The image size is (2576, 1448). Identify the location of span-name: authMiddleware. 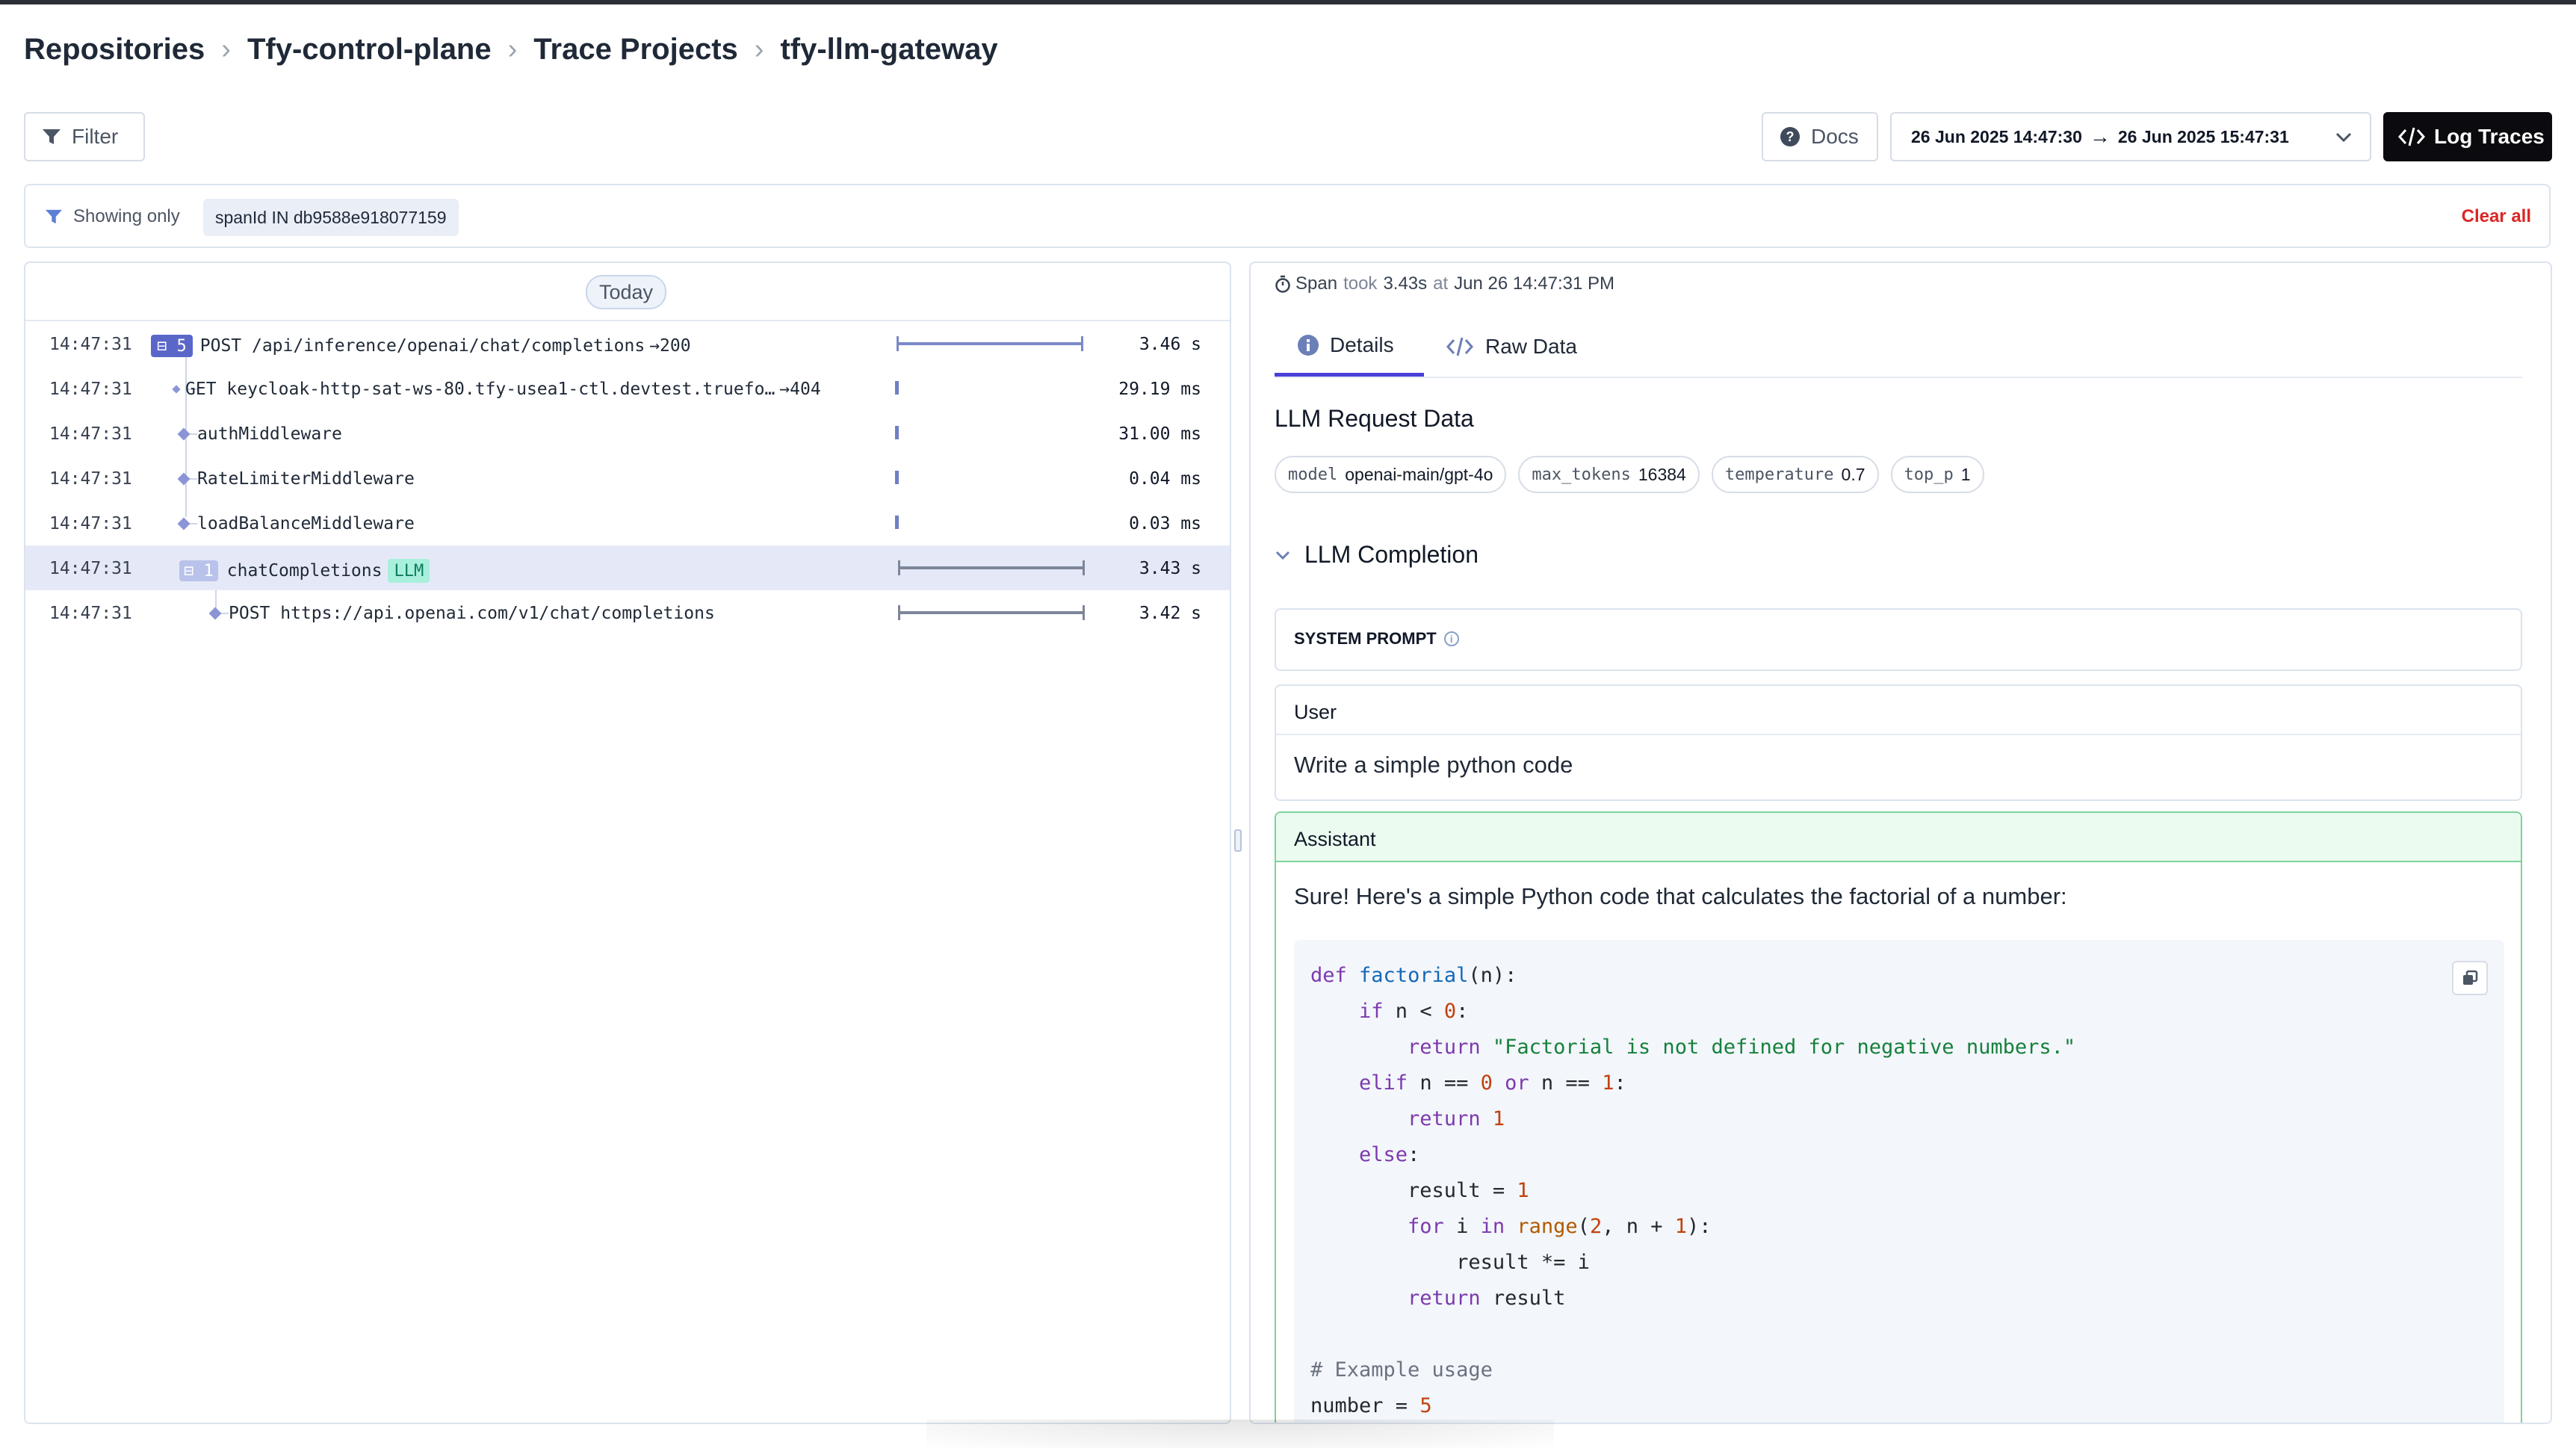
(269, 434).